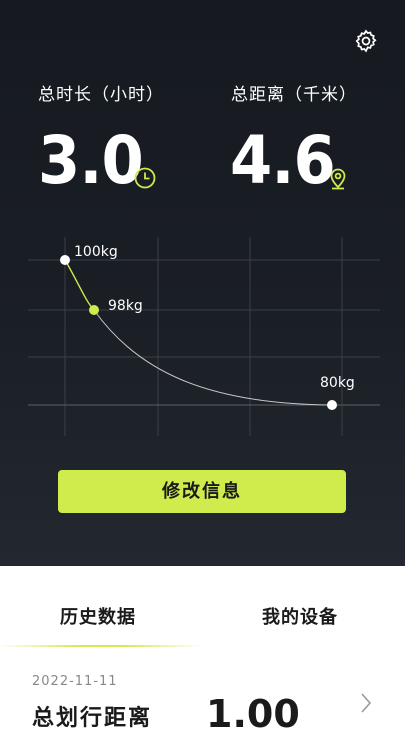 The width and height of the screenshot is (405, 736). I want to click on record-value: 1.00, so click(253, 714).